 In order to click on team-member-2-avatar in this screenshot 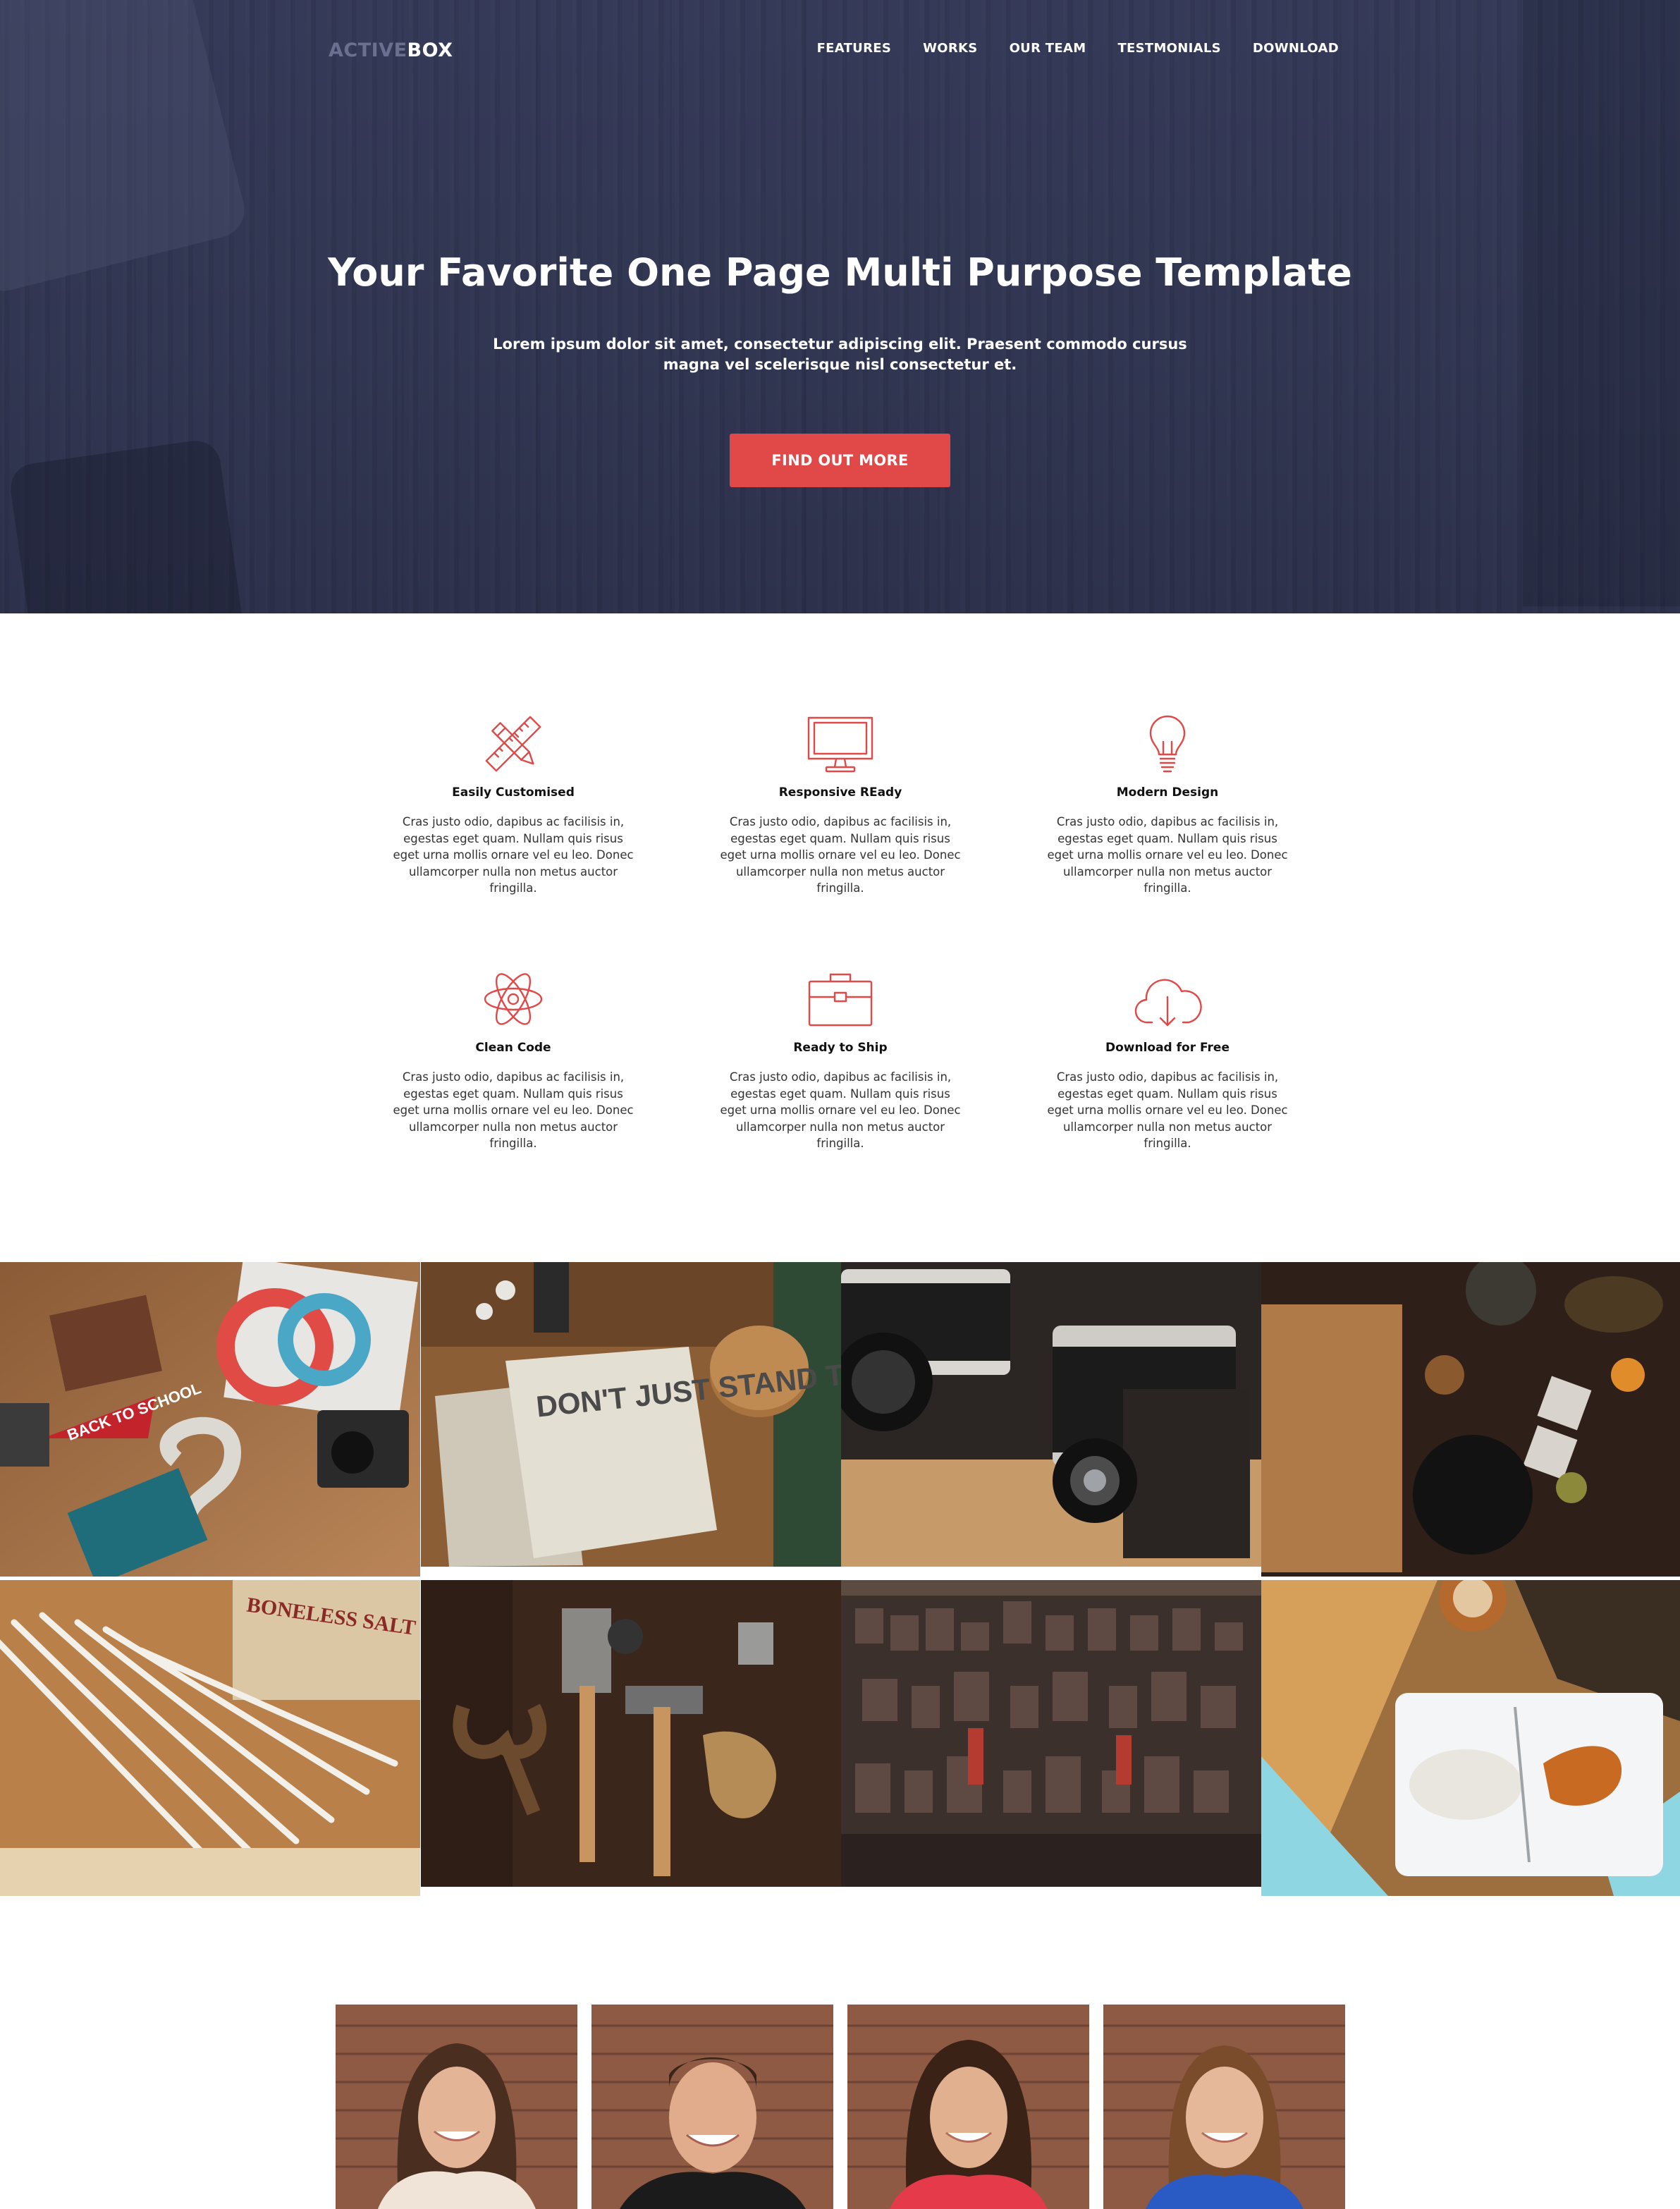, I will do `click(712, 2107)`.